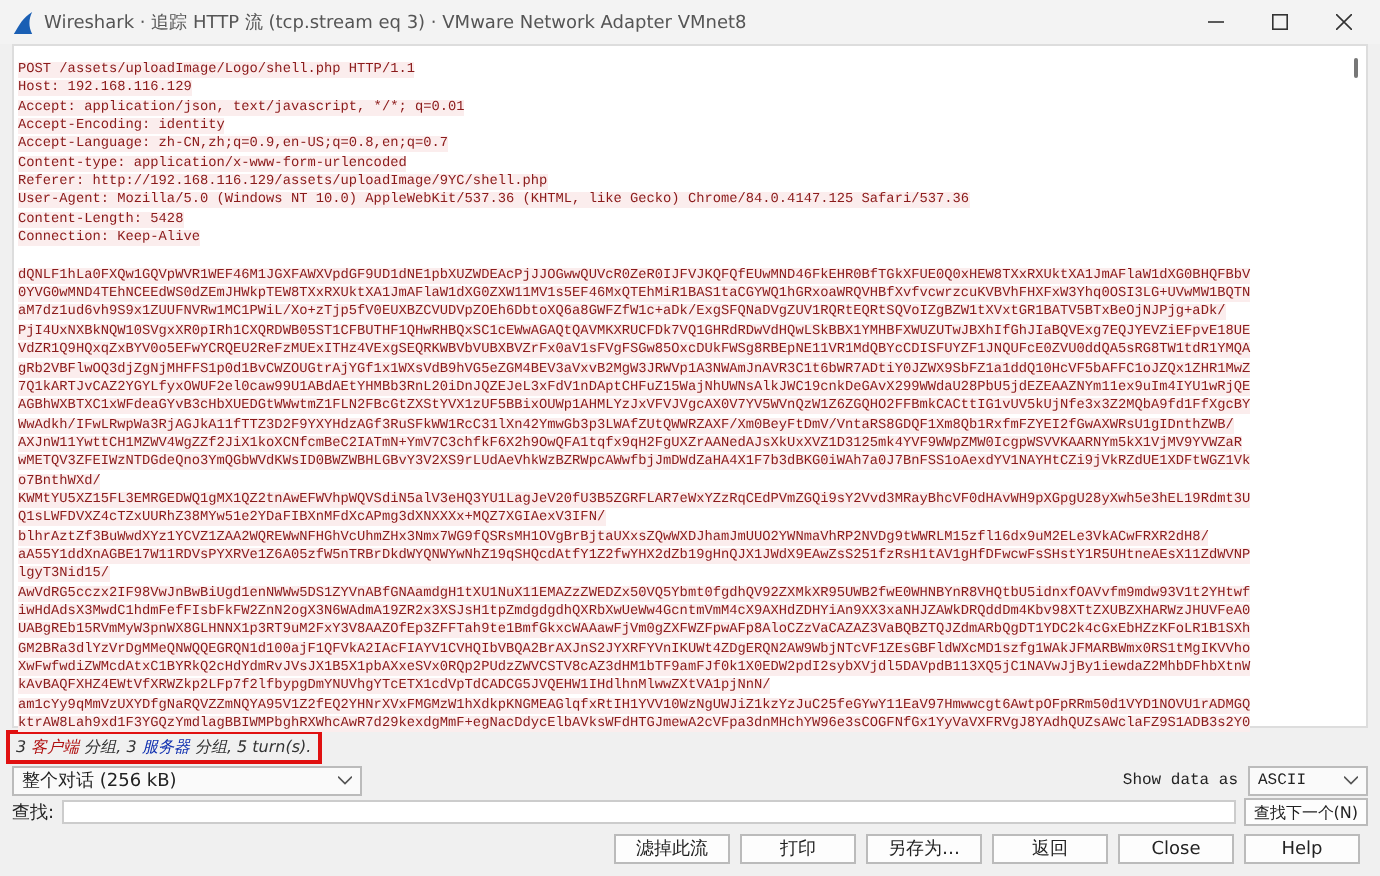 Image resolution: width=1380 pixels, height=876 pixels. What do you see at coordinates (1280, 22) in the screenshot?
I see `maximize-icon` at bounding box center [1280, 22].